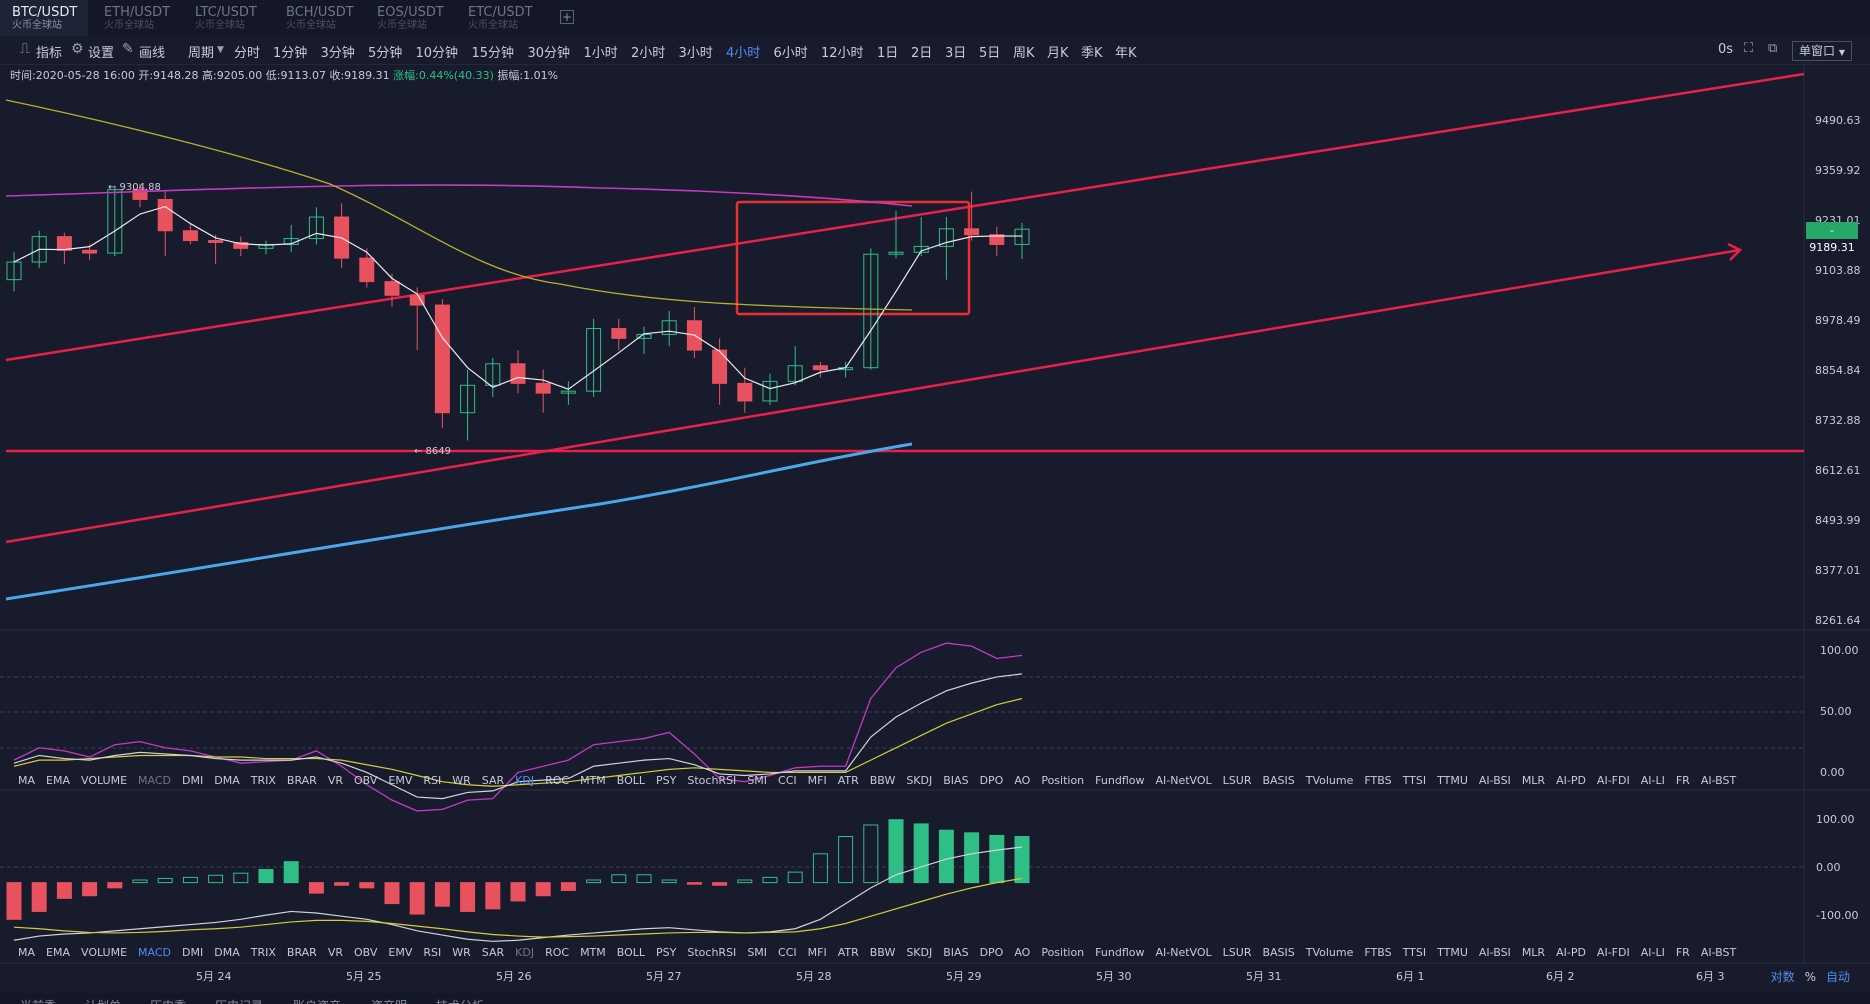 The width and height of the screenshot is (1870, 1004). What do you see at coordinates (49, 51) in the screenshot?
I see `indicator-button: 指标` at bounding box center [49, 51].